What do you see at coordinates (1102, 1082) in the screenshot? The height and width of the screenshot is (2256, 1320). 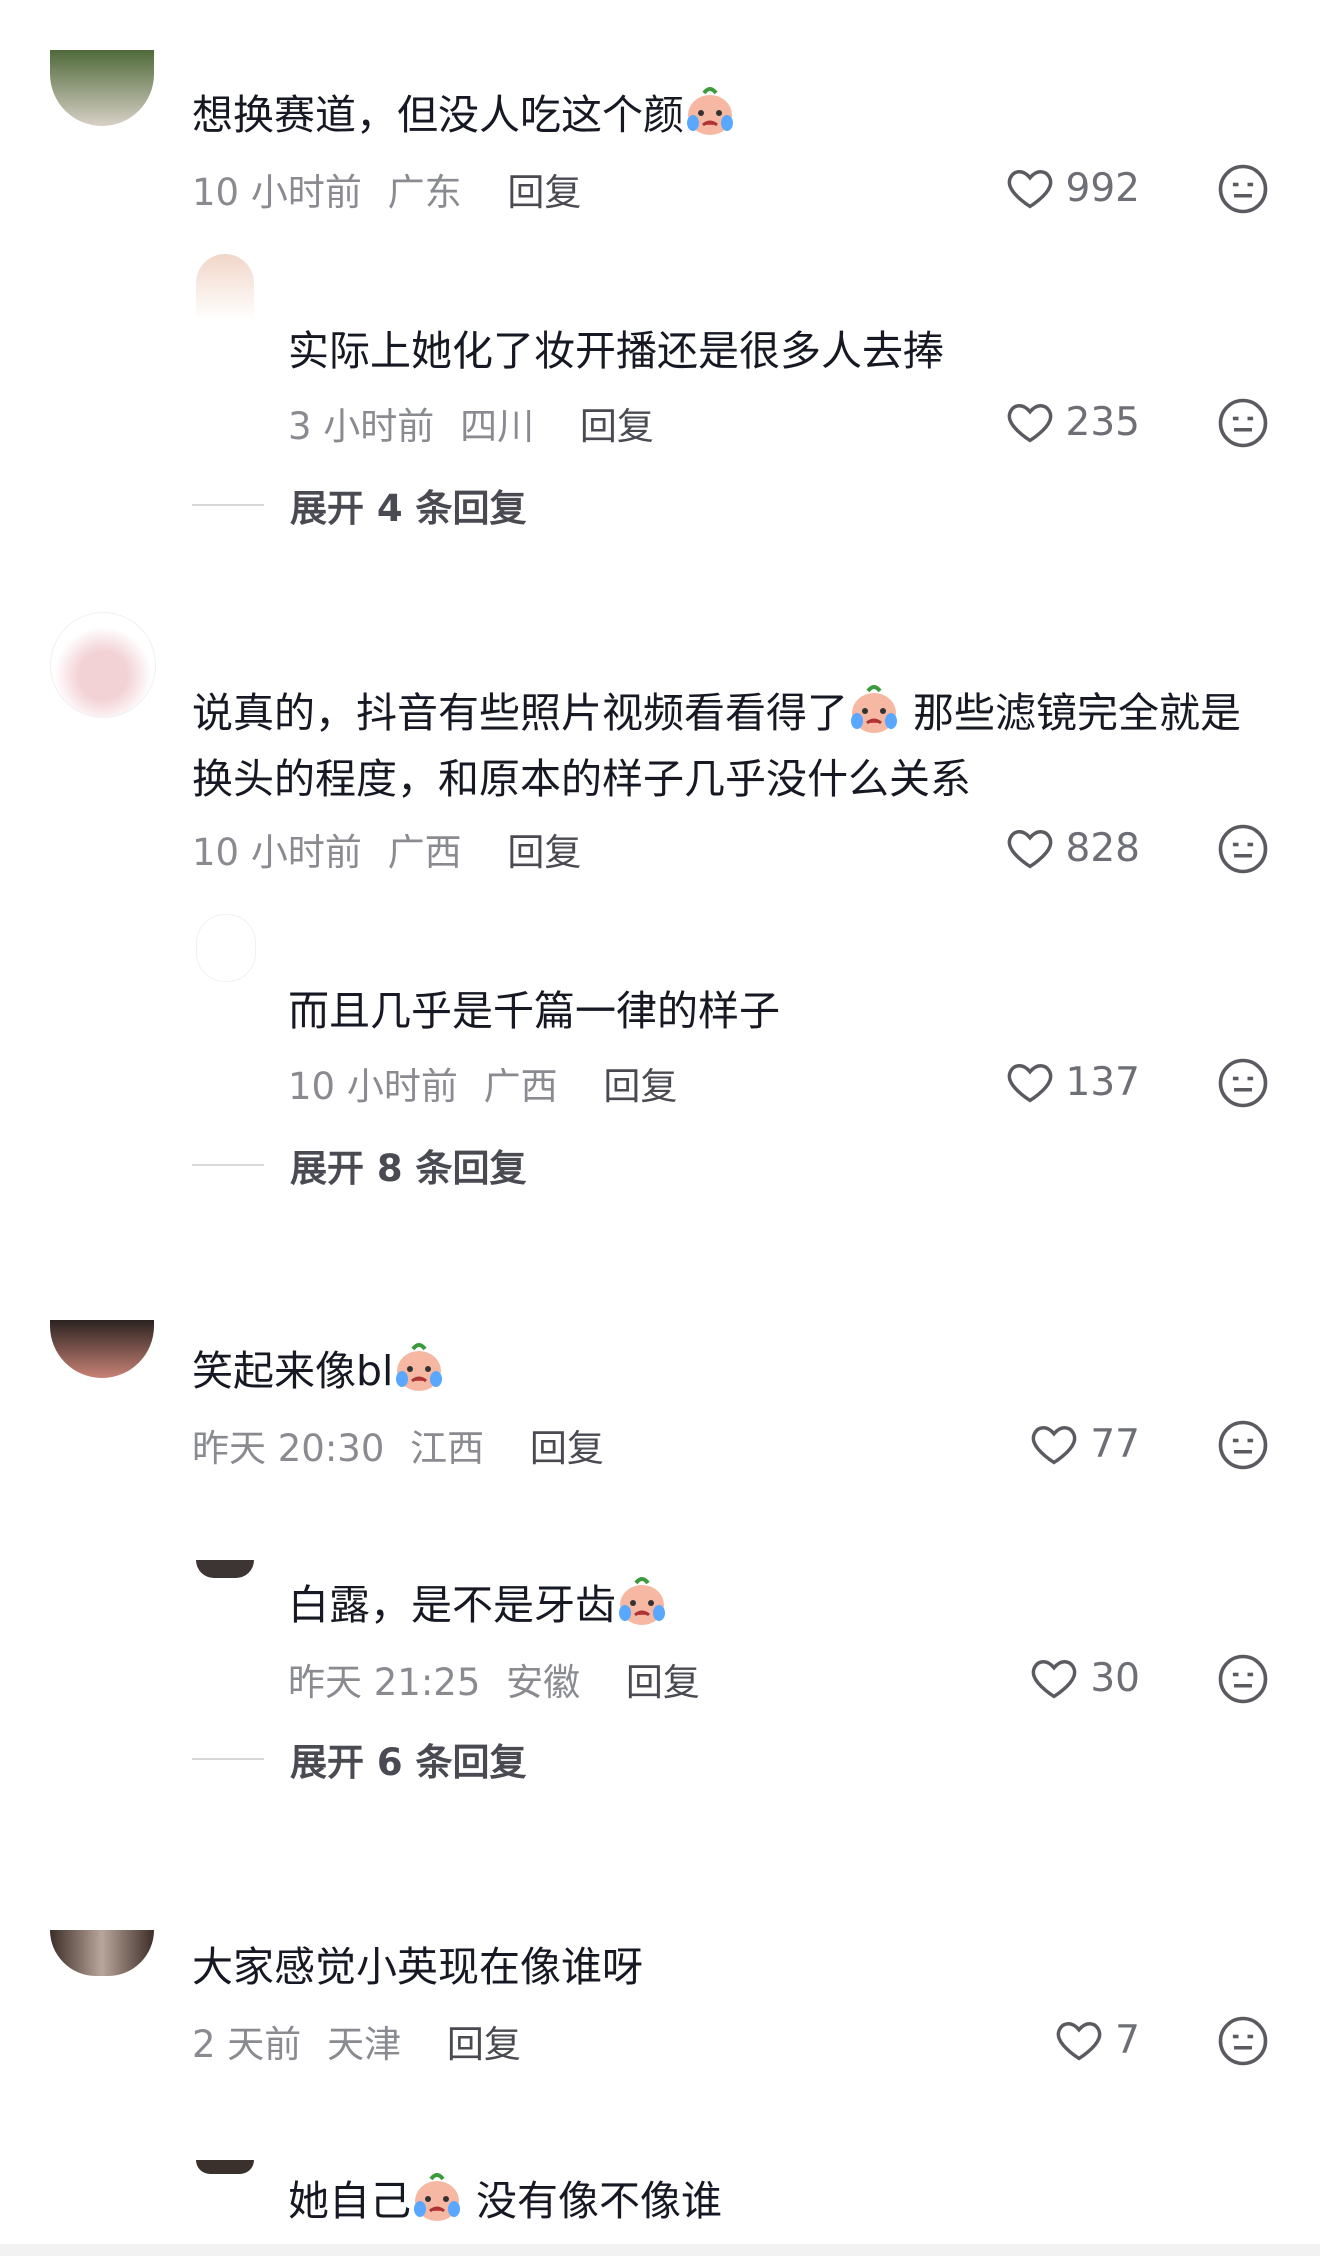 I see `like-count: 137` at bounding box center [1102, 1082].